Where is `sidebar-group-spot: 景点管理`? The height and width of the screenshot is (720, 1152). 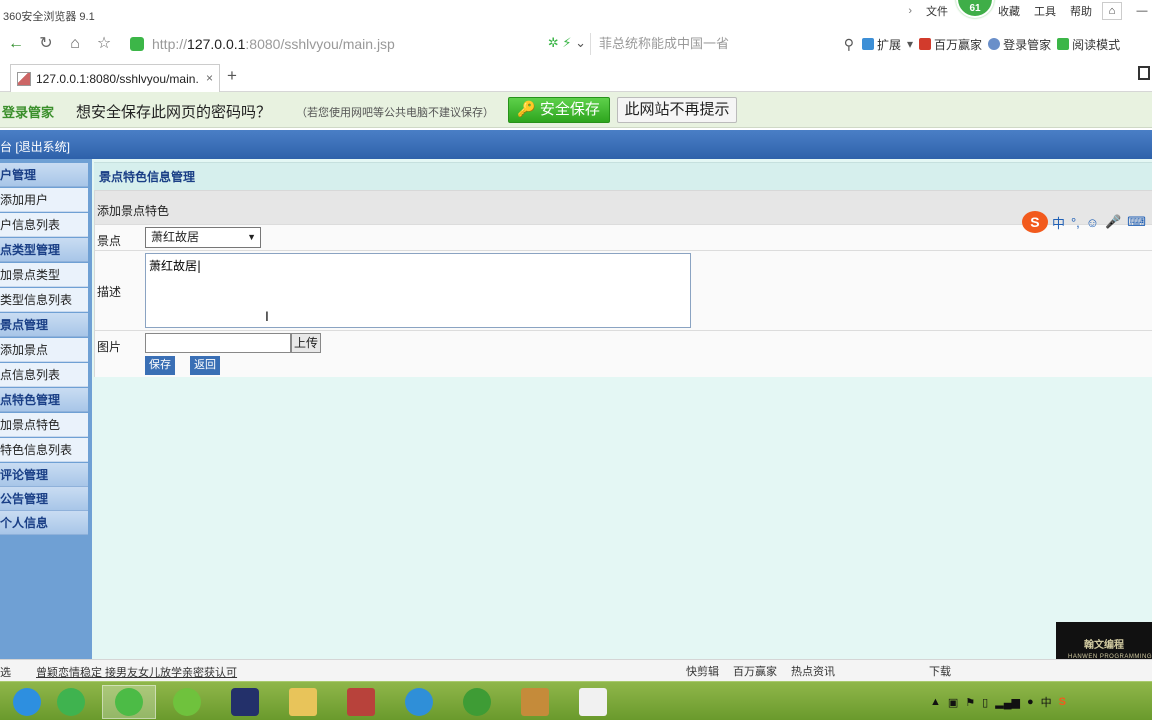 sidebar-group-spot: 景点管理 is located at coordinates (44, 325).